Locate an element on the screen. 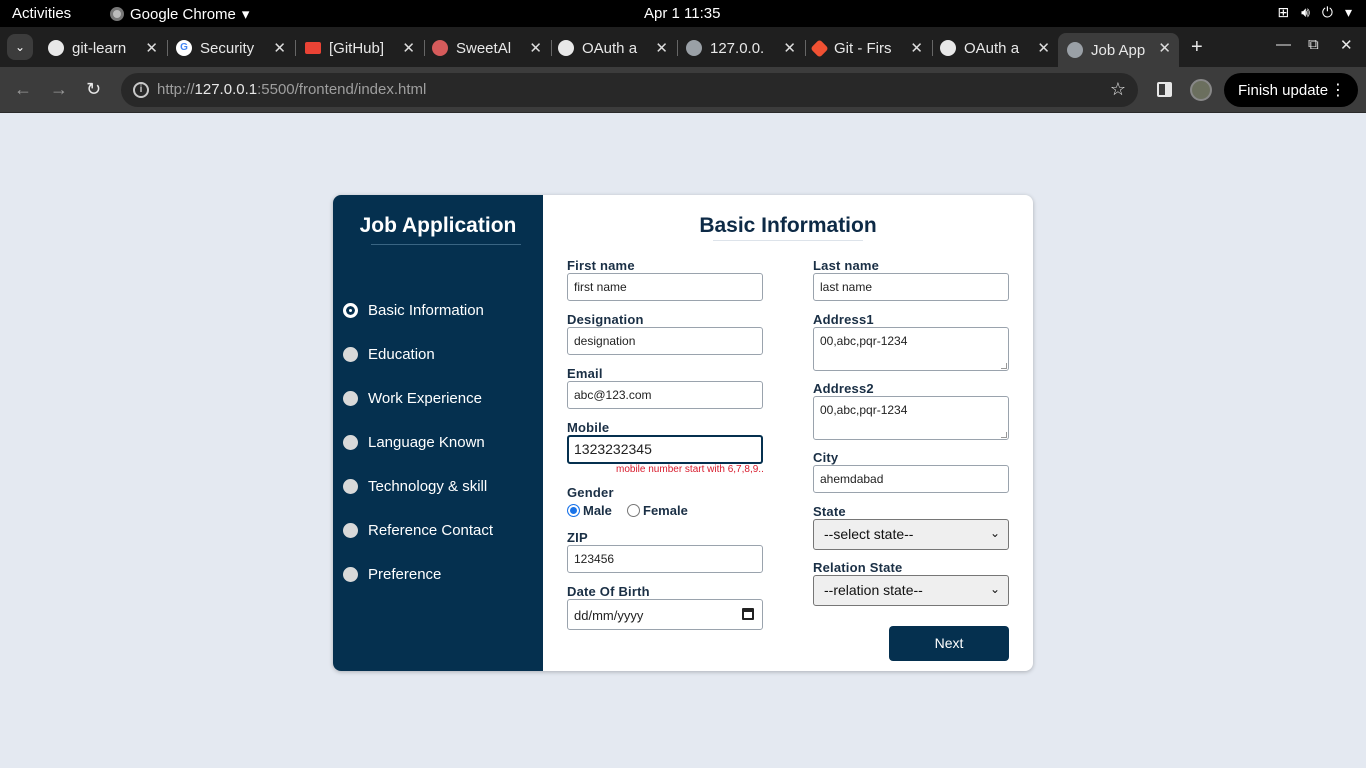 The width and height of the screenshot is (1366, 768). step-technology-skill: Technology & skill is located at coordinates (415, 486).